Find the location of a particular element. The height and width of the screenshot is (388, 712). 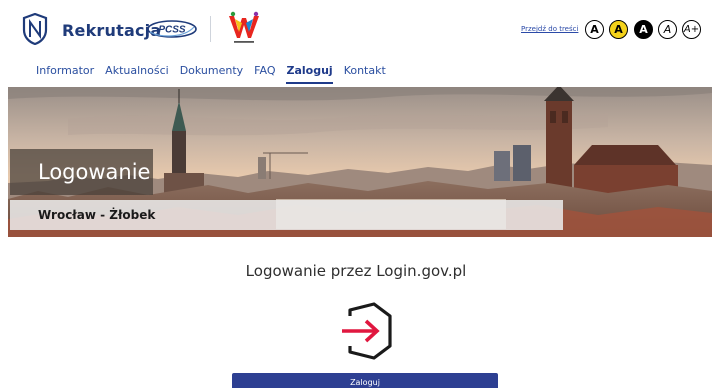

logo-divider is located at coordinates (210, 29).